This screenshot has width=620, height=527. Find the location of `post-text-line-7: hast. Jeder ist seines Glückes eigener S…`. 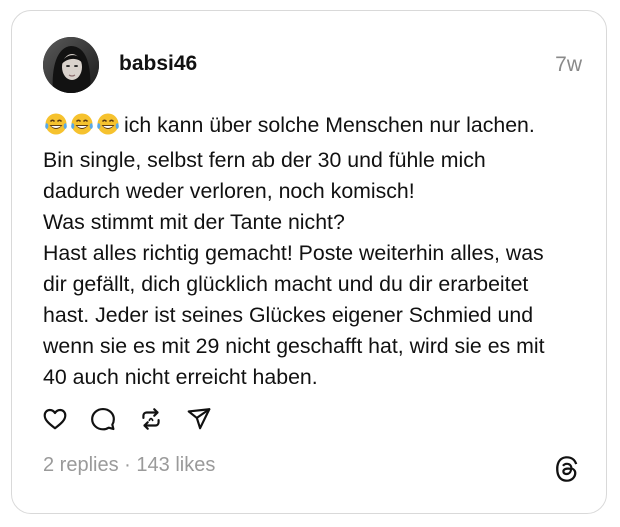

post-text-line-7: hast. Jeder ist seines Glückes eigener S… is located at coordinates (288, 315).